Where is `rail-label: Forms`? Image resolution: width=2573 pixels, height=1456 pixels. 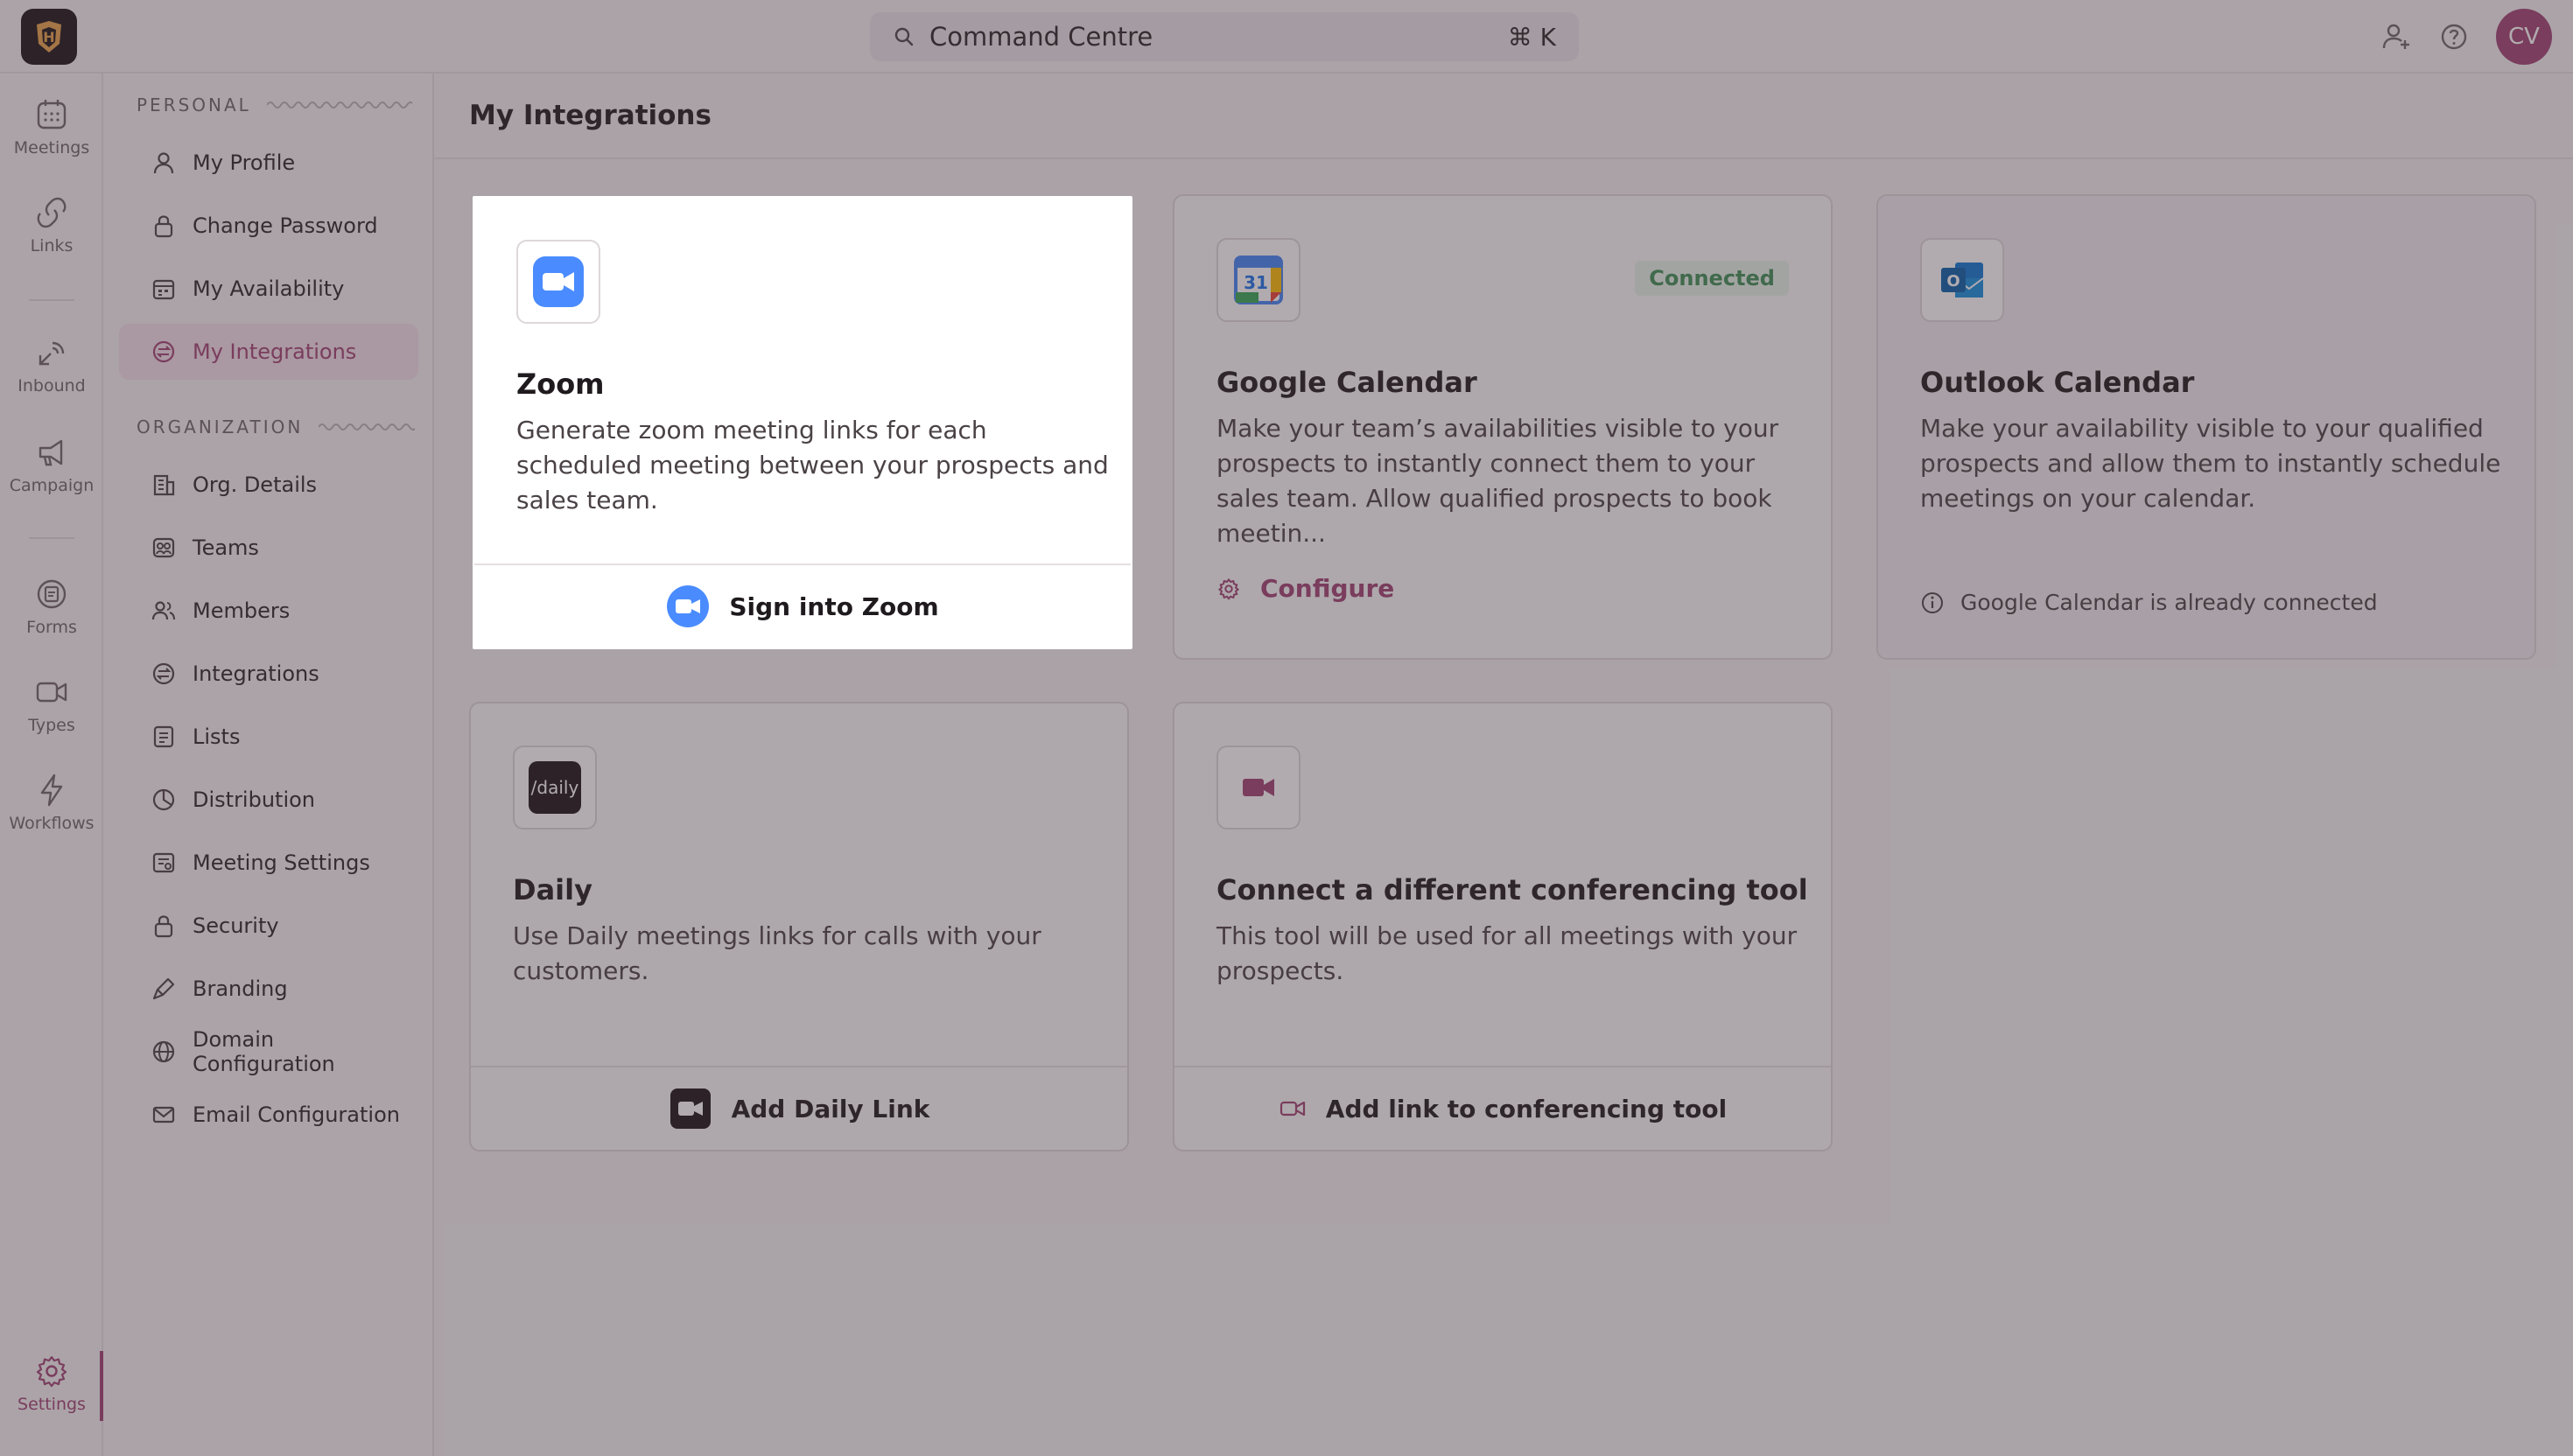
rail-label: Forms is located at coordinates (51, 627).